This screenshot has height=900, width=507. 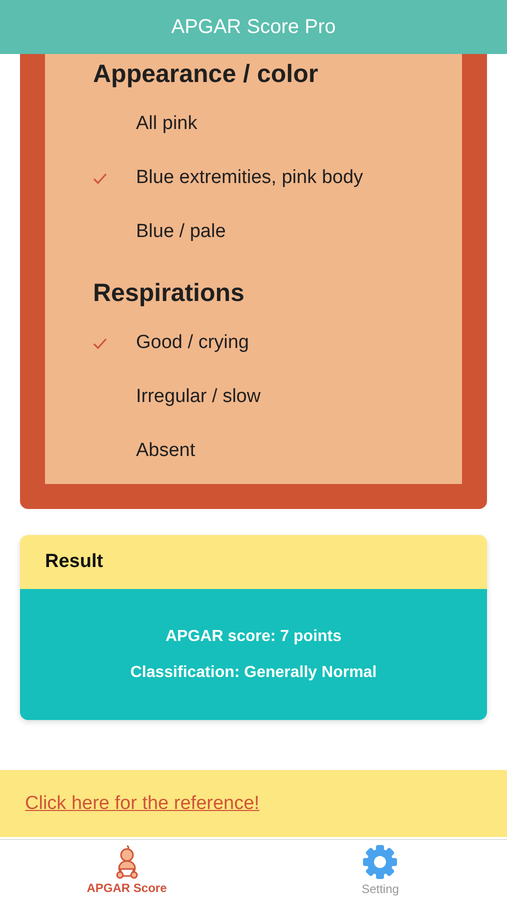 I want to click on baby-icon, so click(x=127, y=862).